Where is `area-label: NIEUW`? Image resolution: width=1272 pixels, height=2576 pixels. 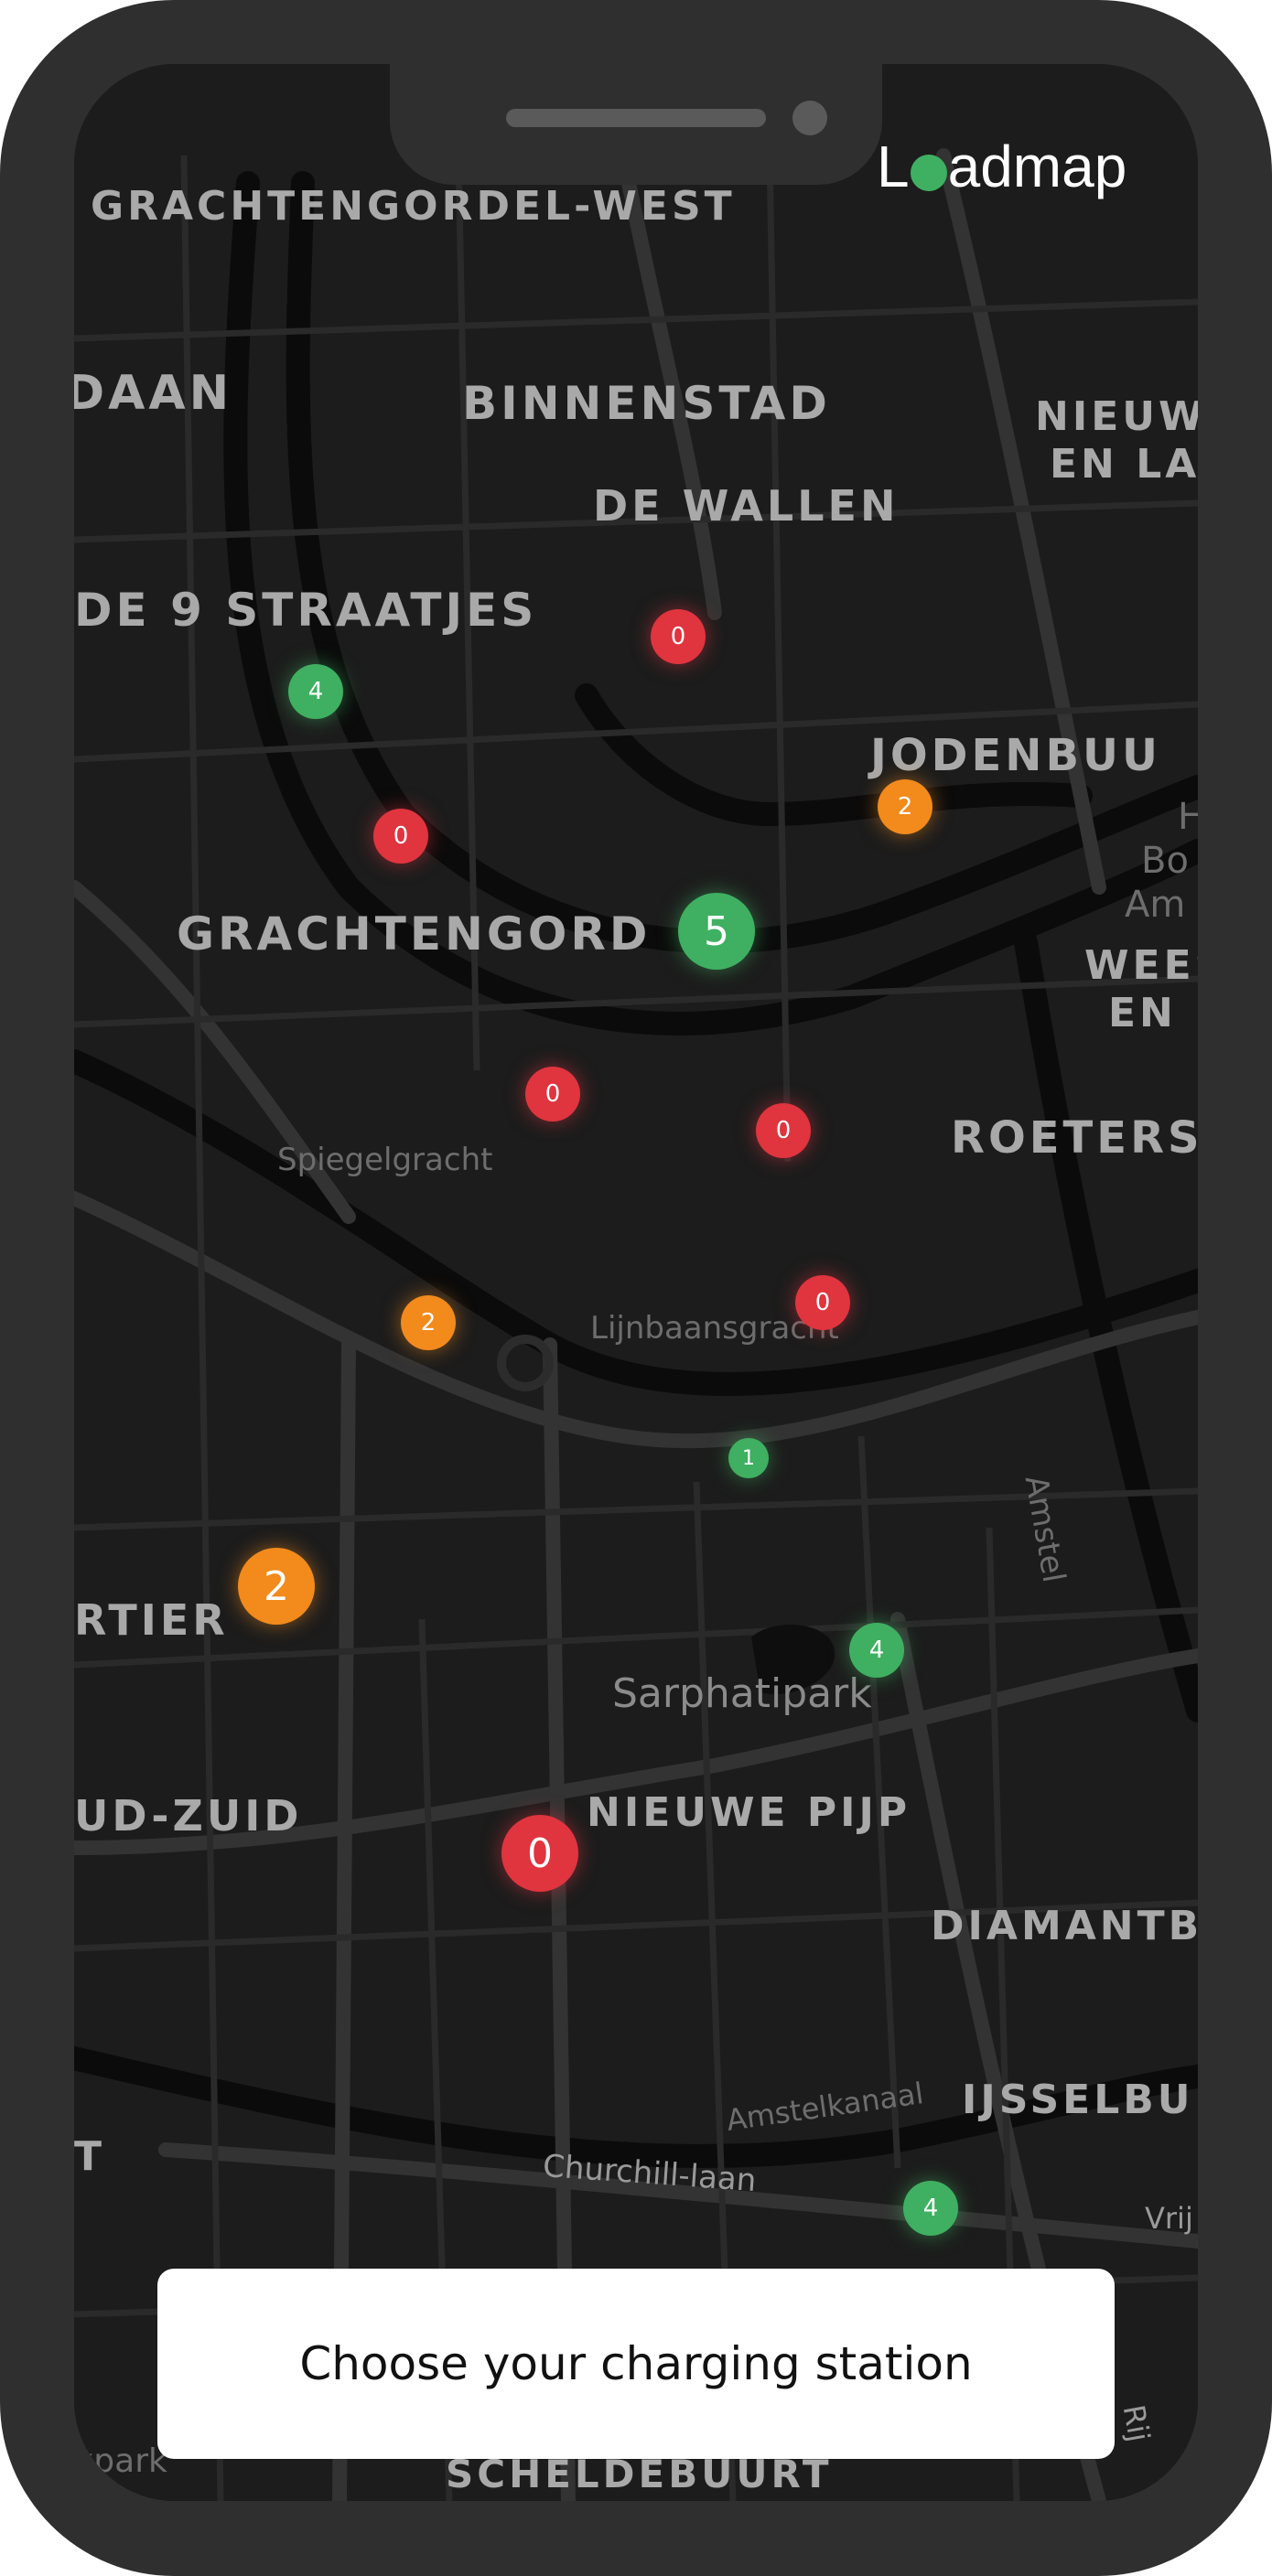
area-label: NIEUW is located at coordinates (1116, 417).